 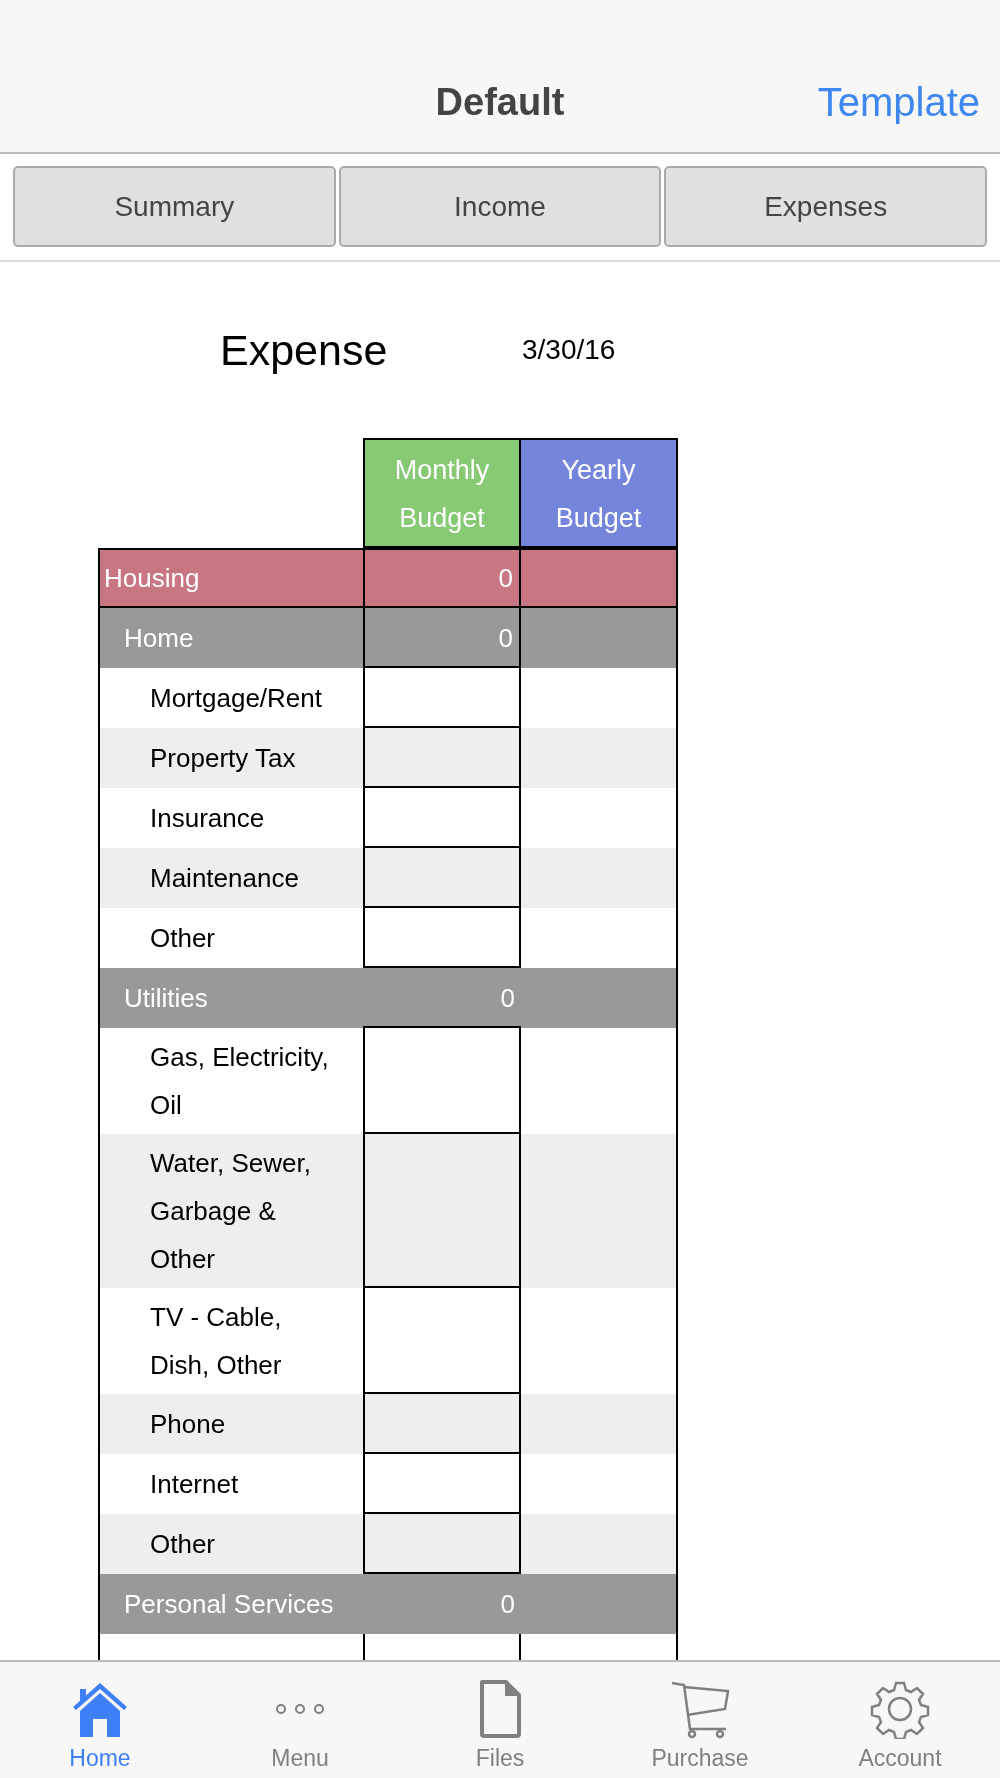 I want to click on file-icon, so click(x=500, y=1709).